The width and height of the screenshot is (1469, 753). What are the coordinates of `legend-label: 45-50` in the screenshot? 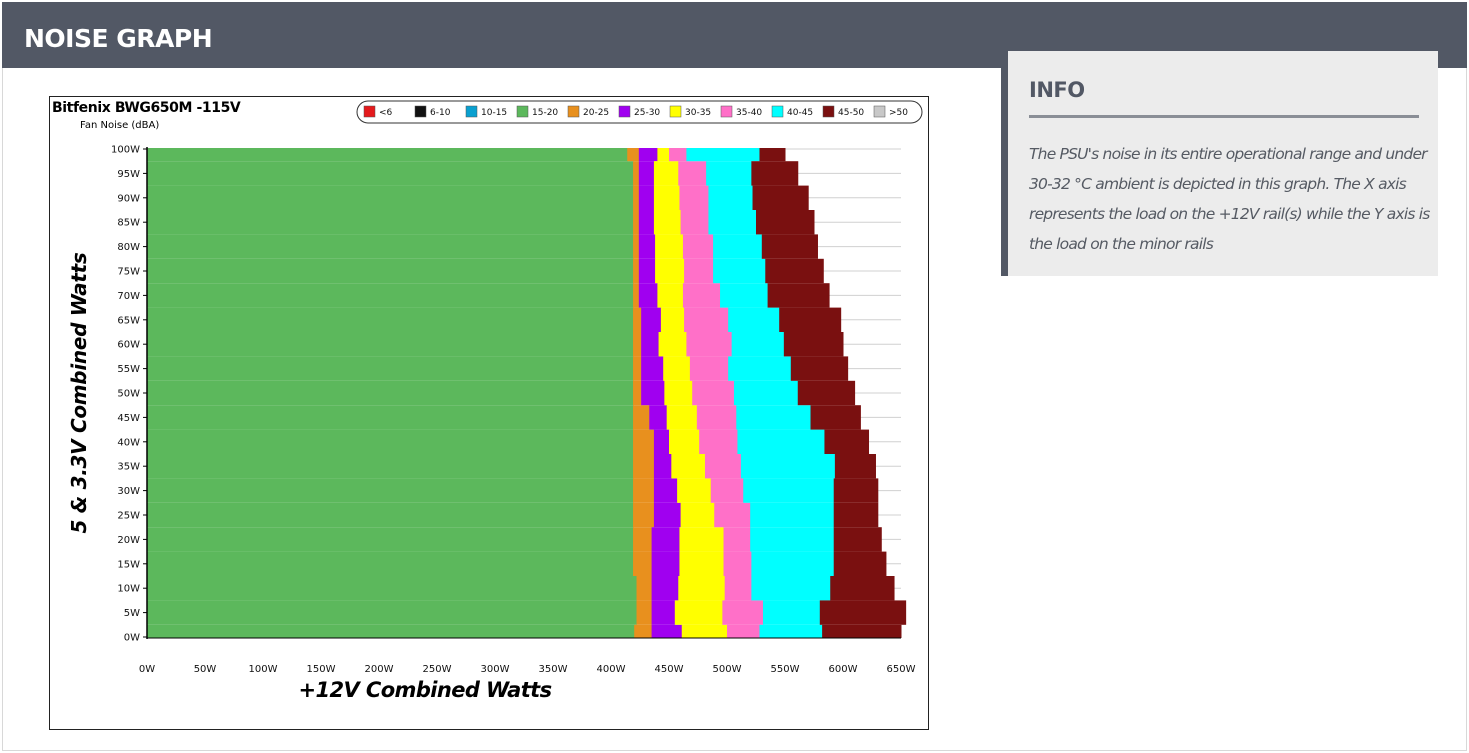 It's located at (851, 113).